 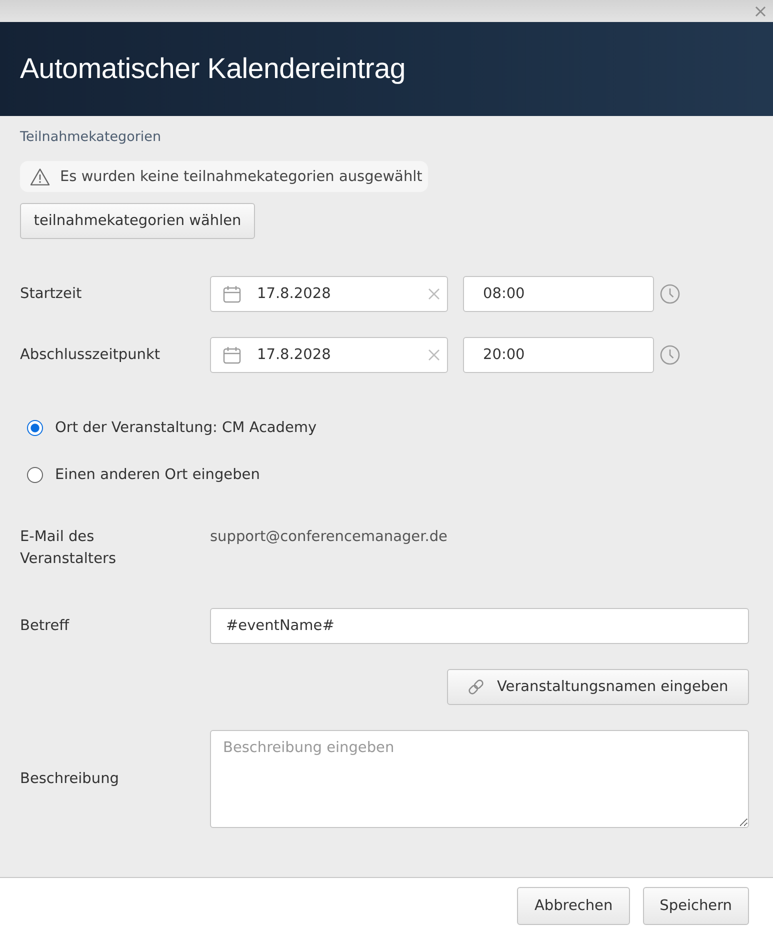 What do you see at coordinates (695, 905) in the screenshot?
I see `save-button: Speichern` at bounding box center [695, 905].